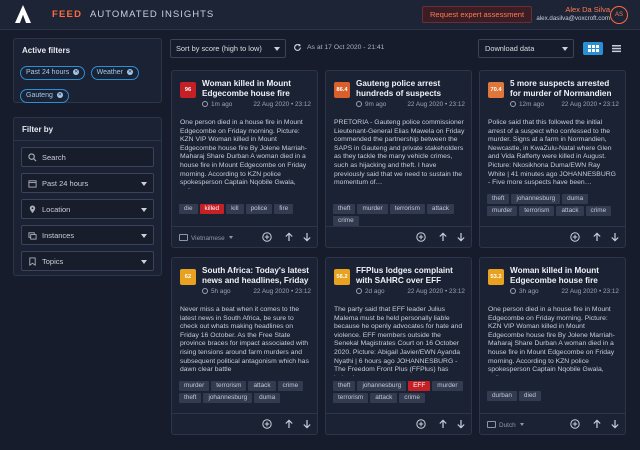  Describe the element at coordinates (144, 210) in the screenshot. I see `chevron-down-icon` at that location.